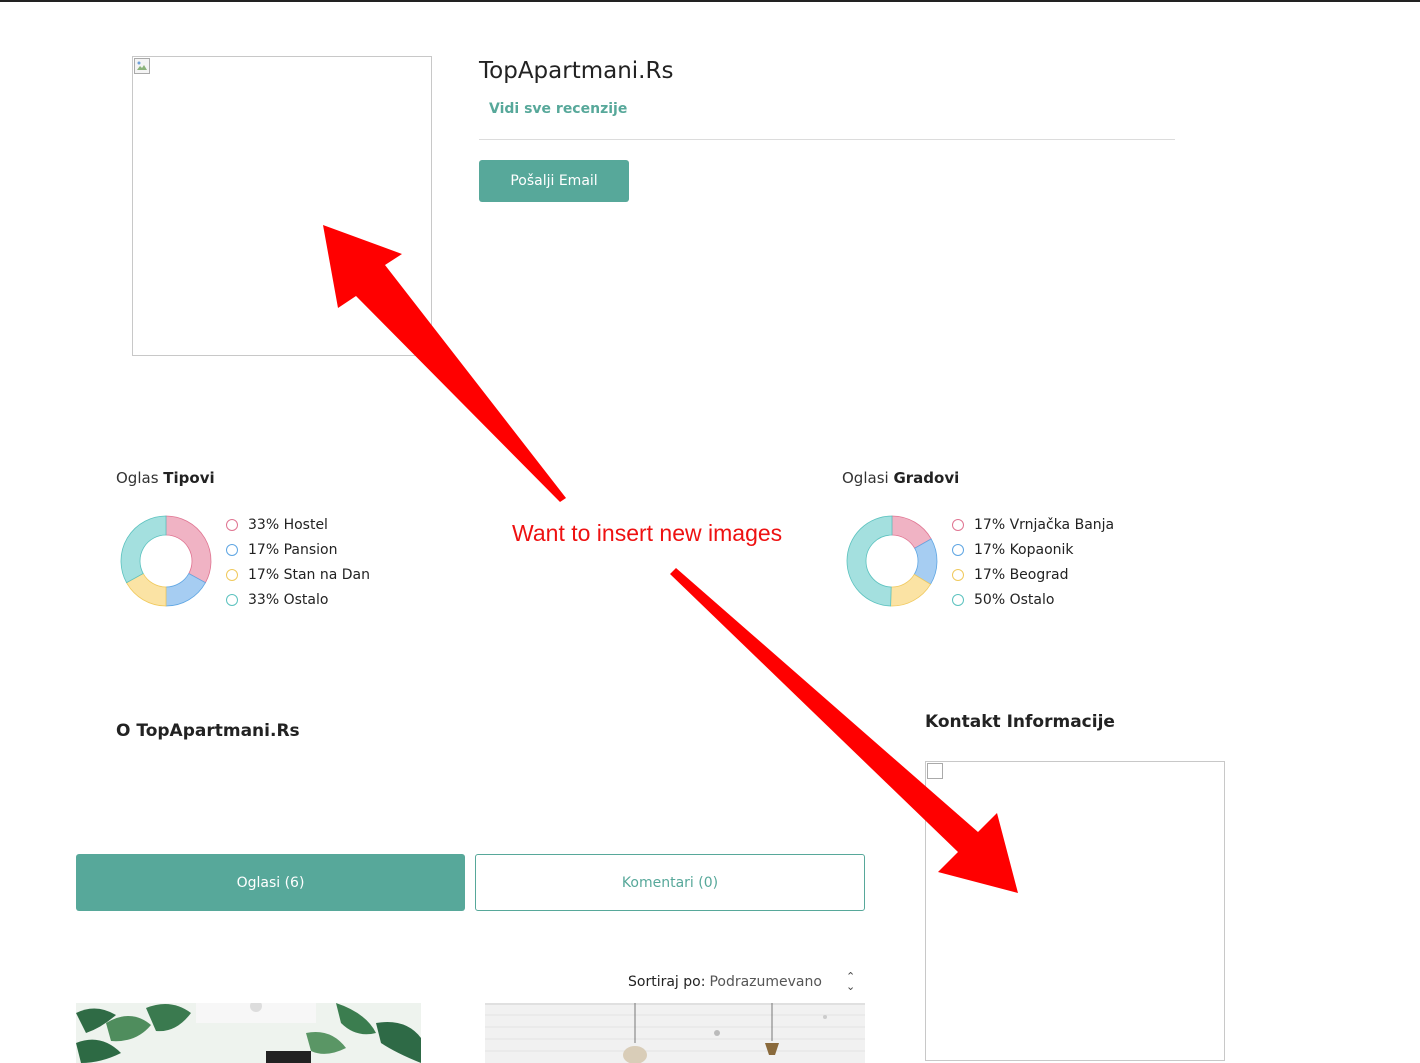  What do you see at coordinates (827, 139) in the screenshot?
I see `header-divider` at bounding box center [827, 139].